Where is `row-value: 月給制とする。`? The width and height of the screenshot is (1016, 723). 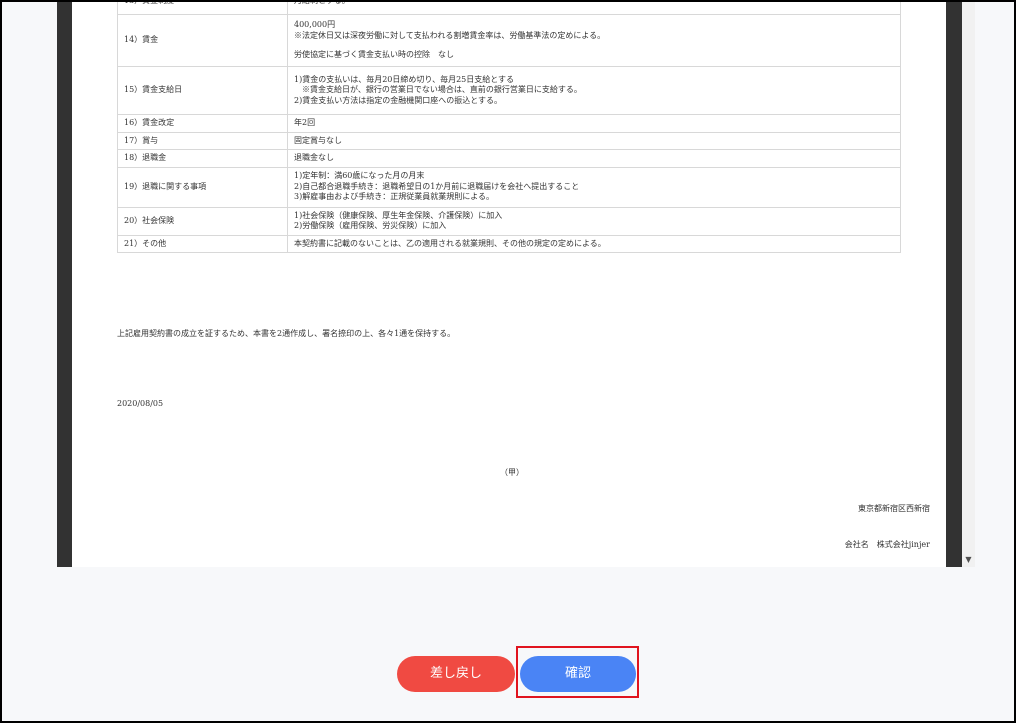
row-value: 月給制とする。 is located at coordinates (594, 8).